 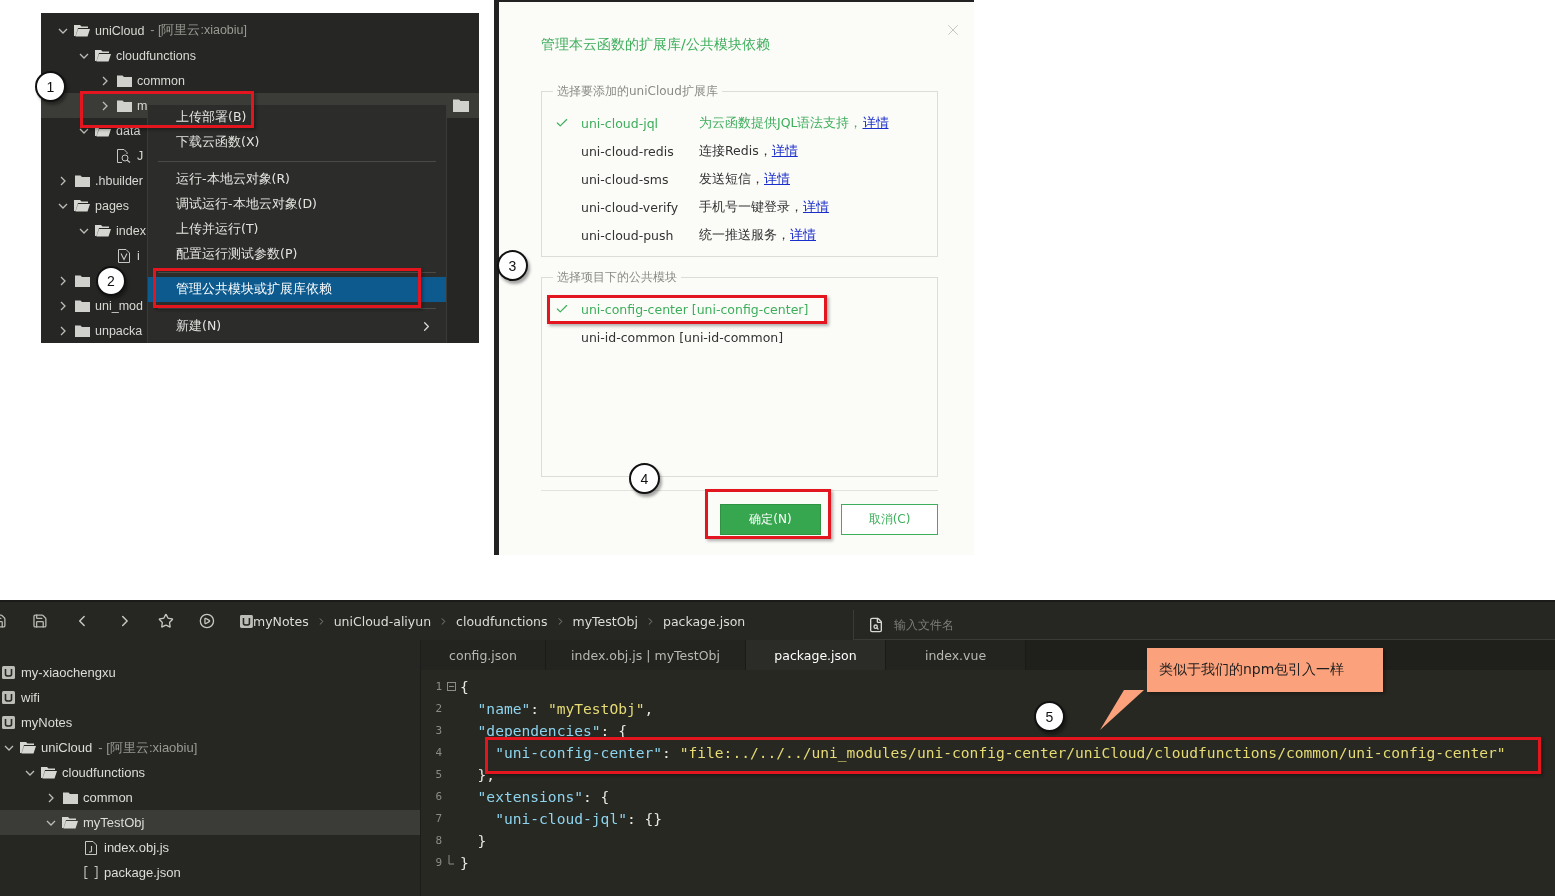 What do you see at coordinates (438, 796) in the screenshot?
I see `line-number: 6` at bounding box center [438, 796].